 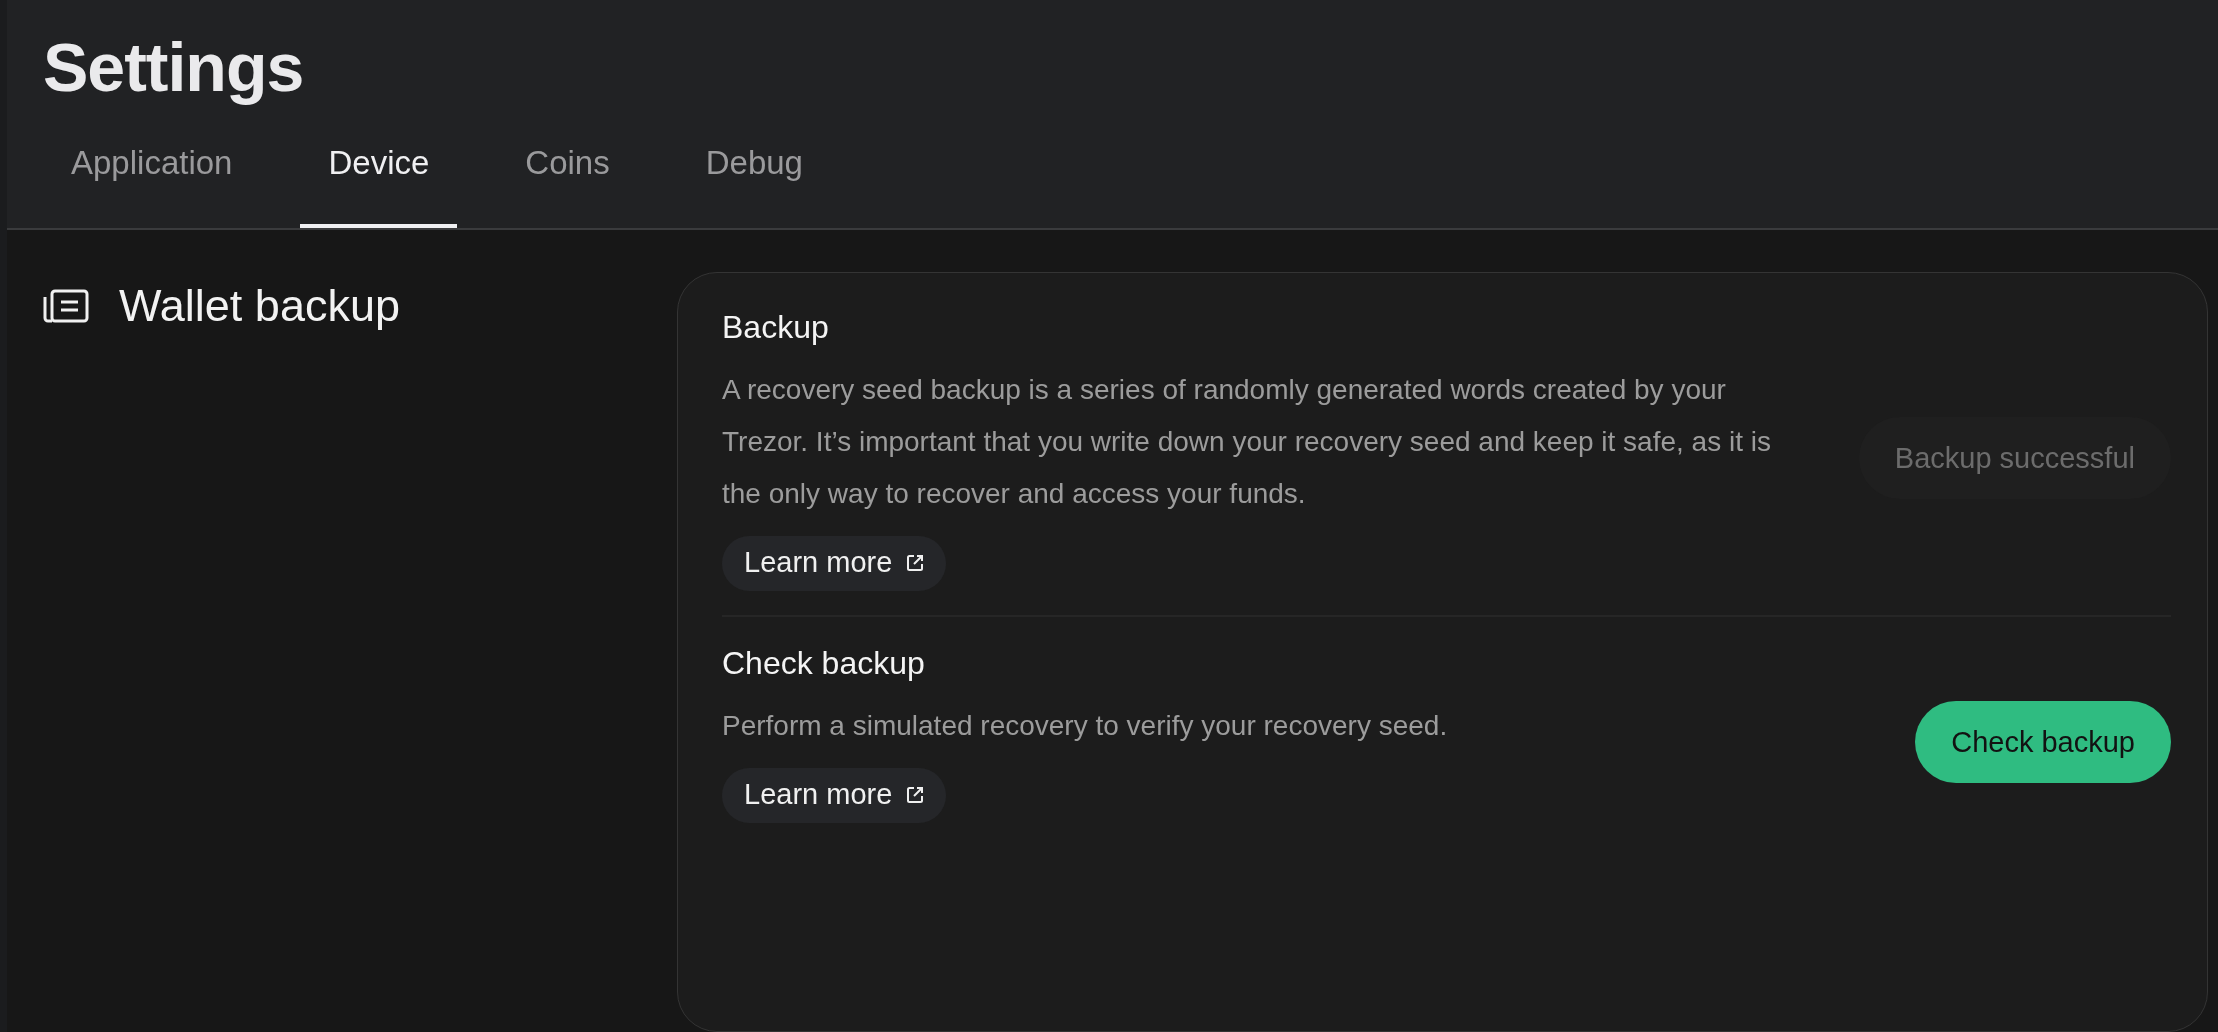 What do you see at coordinates (66, 306) in the screenshot?
I see `document-icon` at bounding box center [66, 306].